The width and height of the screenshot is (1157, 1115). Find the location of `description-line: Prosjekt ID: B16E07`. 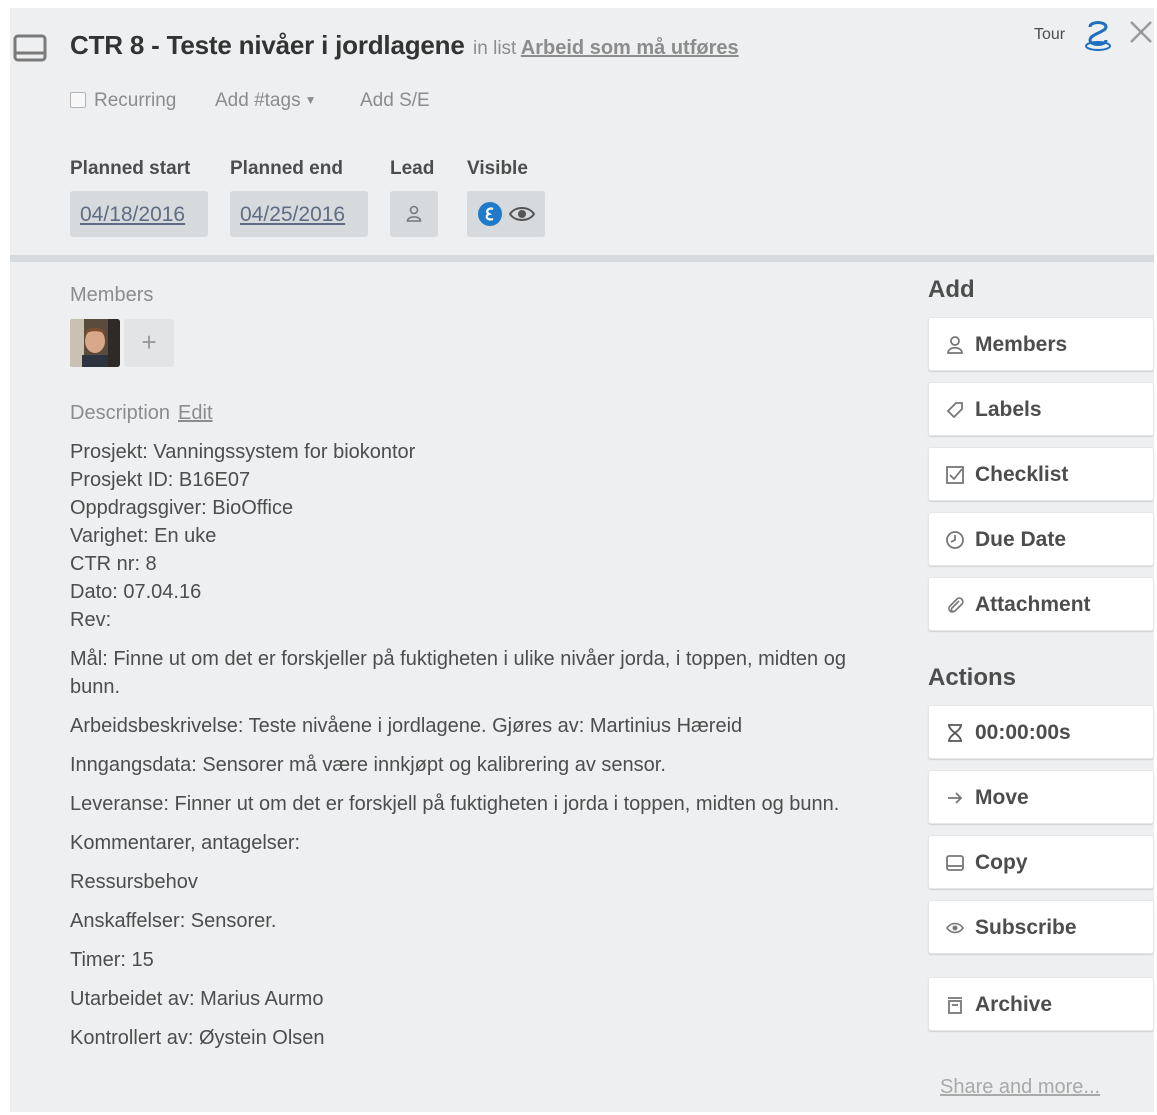

description-line: Prosjekt ID: B16E07 is located at coordinates (160, 480).